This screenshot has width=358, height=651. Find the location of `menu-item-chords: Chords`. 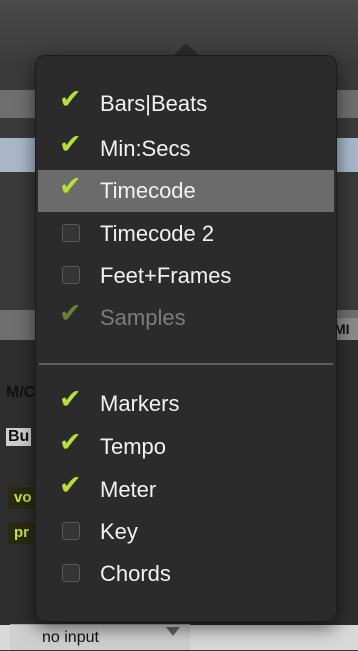

menu-item-chords: Chords is located at coordinates (186, 574).